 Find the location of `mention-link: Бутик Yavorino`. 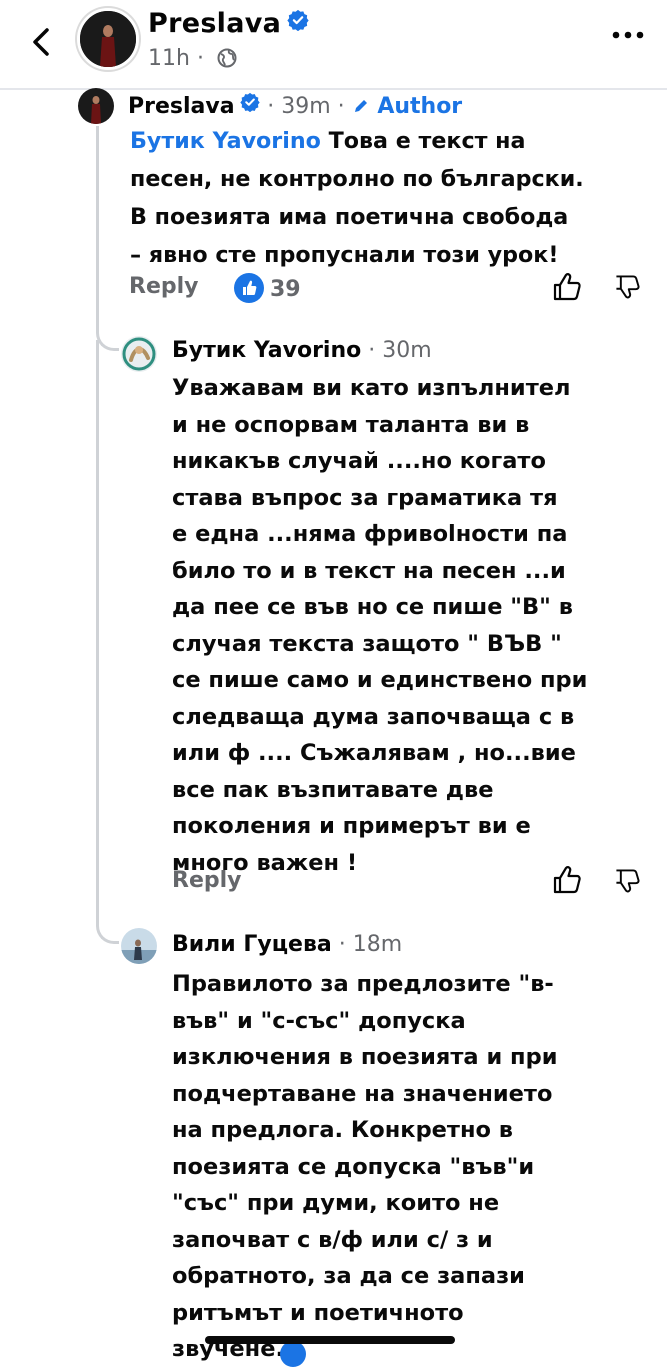

mention-link: Бутик Yavorino is located at coordinates (225, 141).